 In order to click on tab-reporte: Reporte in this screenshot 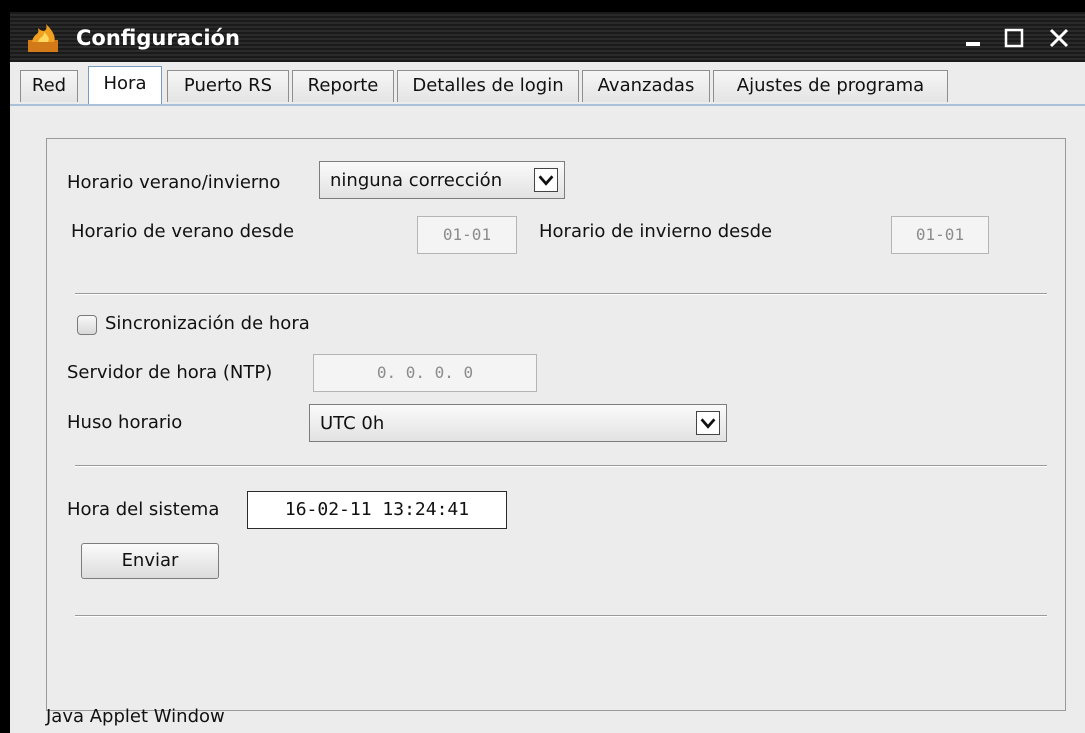, I will do `click(343, 86)`.